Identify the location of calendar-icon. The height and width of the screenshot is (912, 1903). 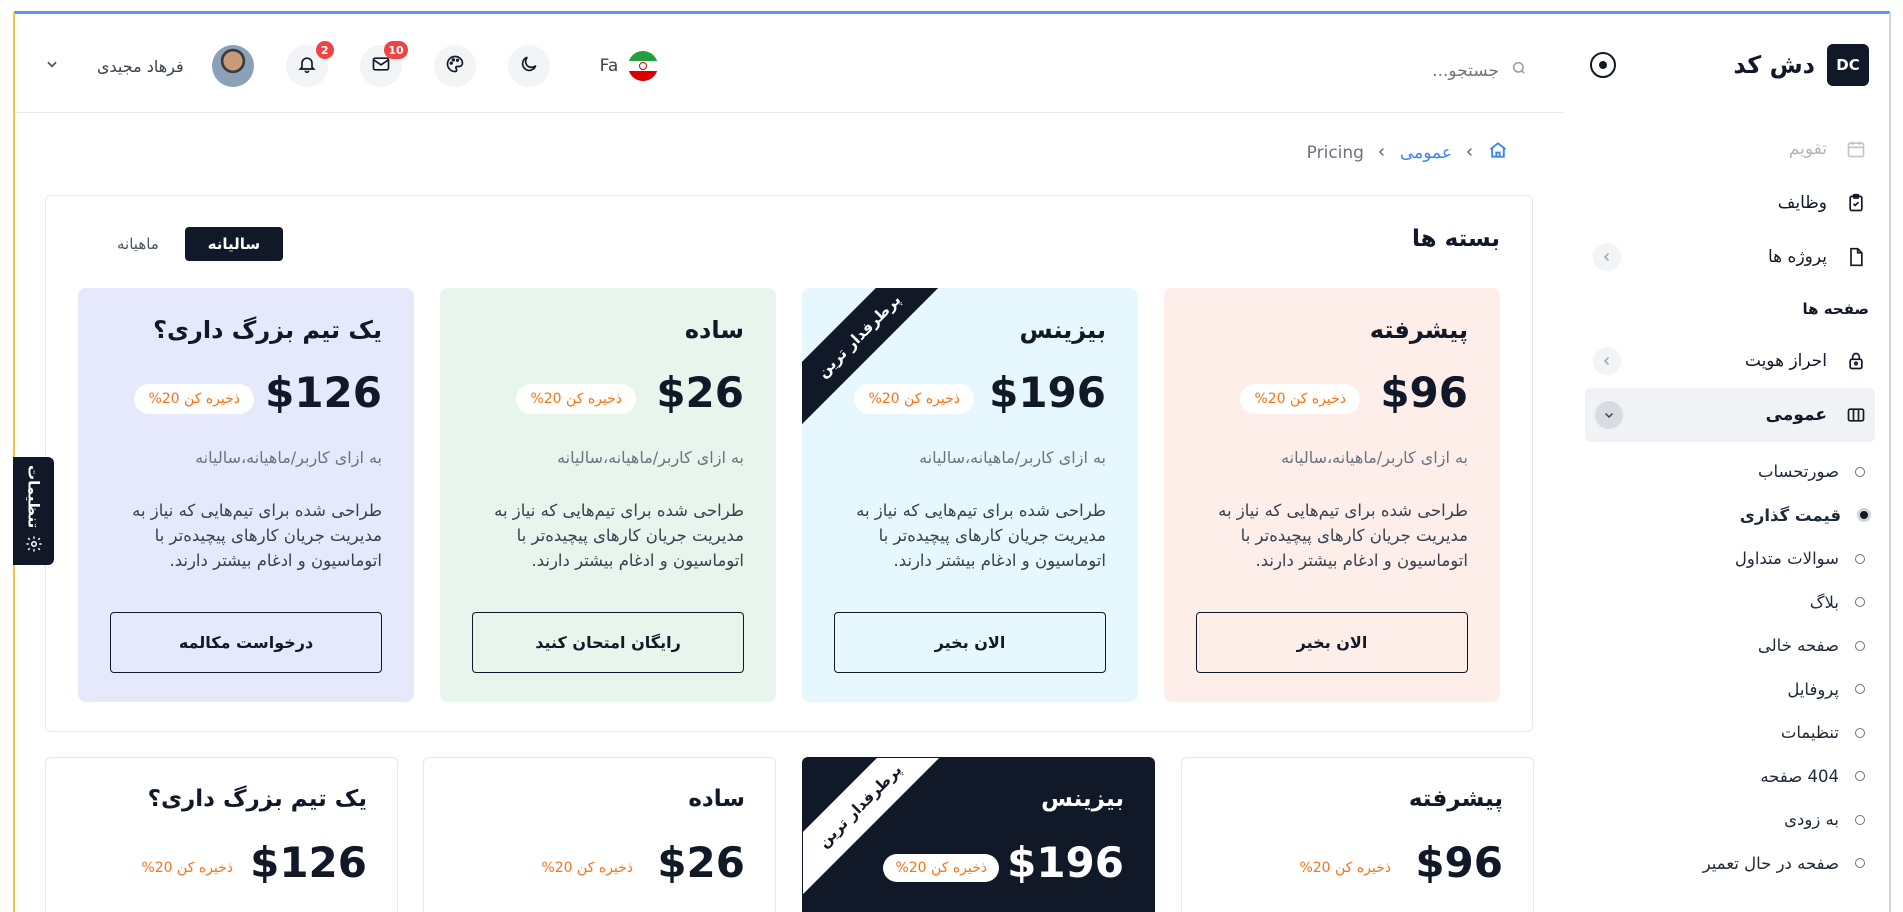
(1856, 149).